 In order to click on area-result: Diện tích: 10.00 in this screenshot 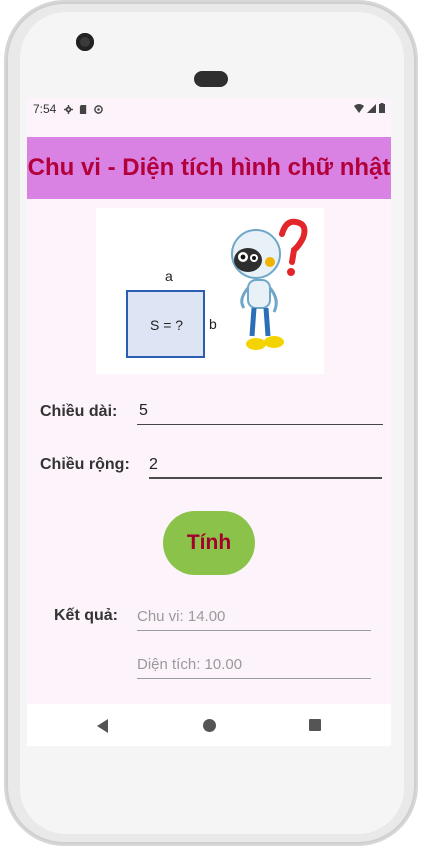, I will do `click(254, 667)`.